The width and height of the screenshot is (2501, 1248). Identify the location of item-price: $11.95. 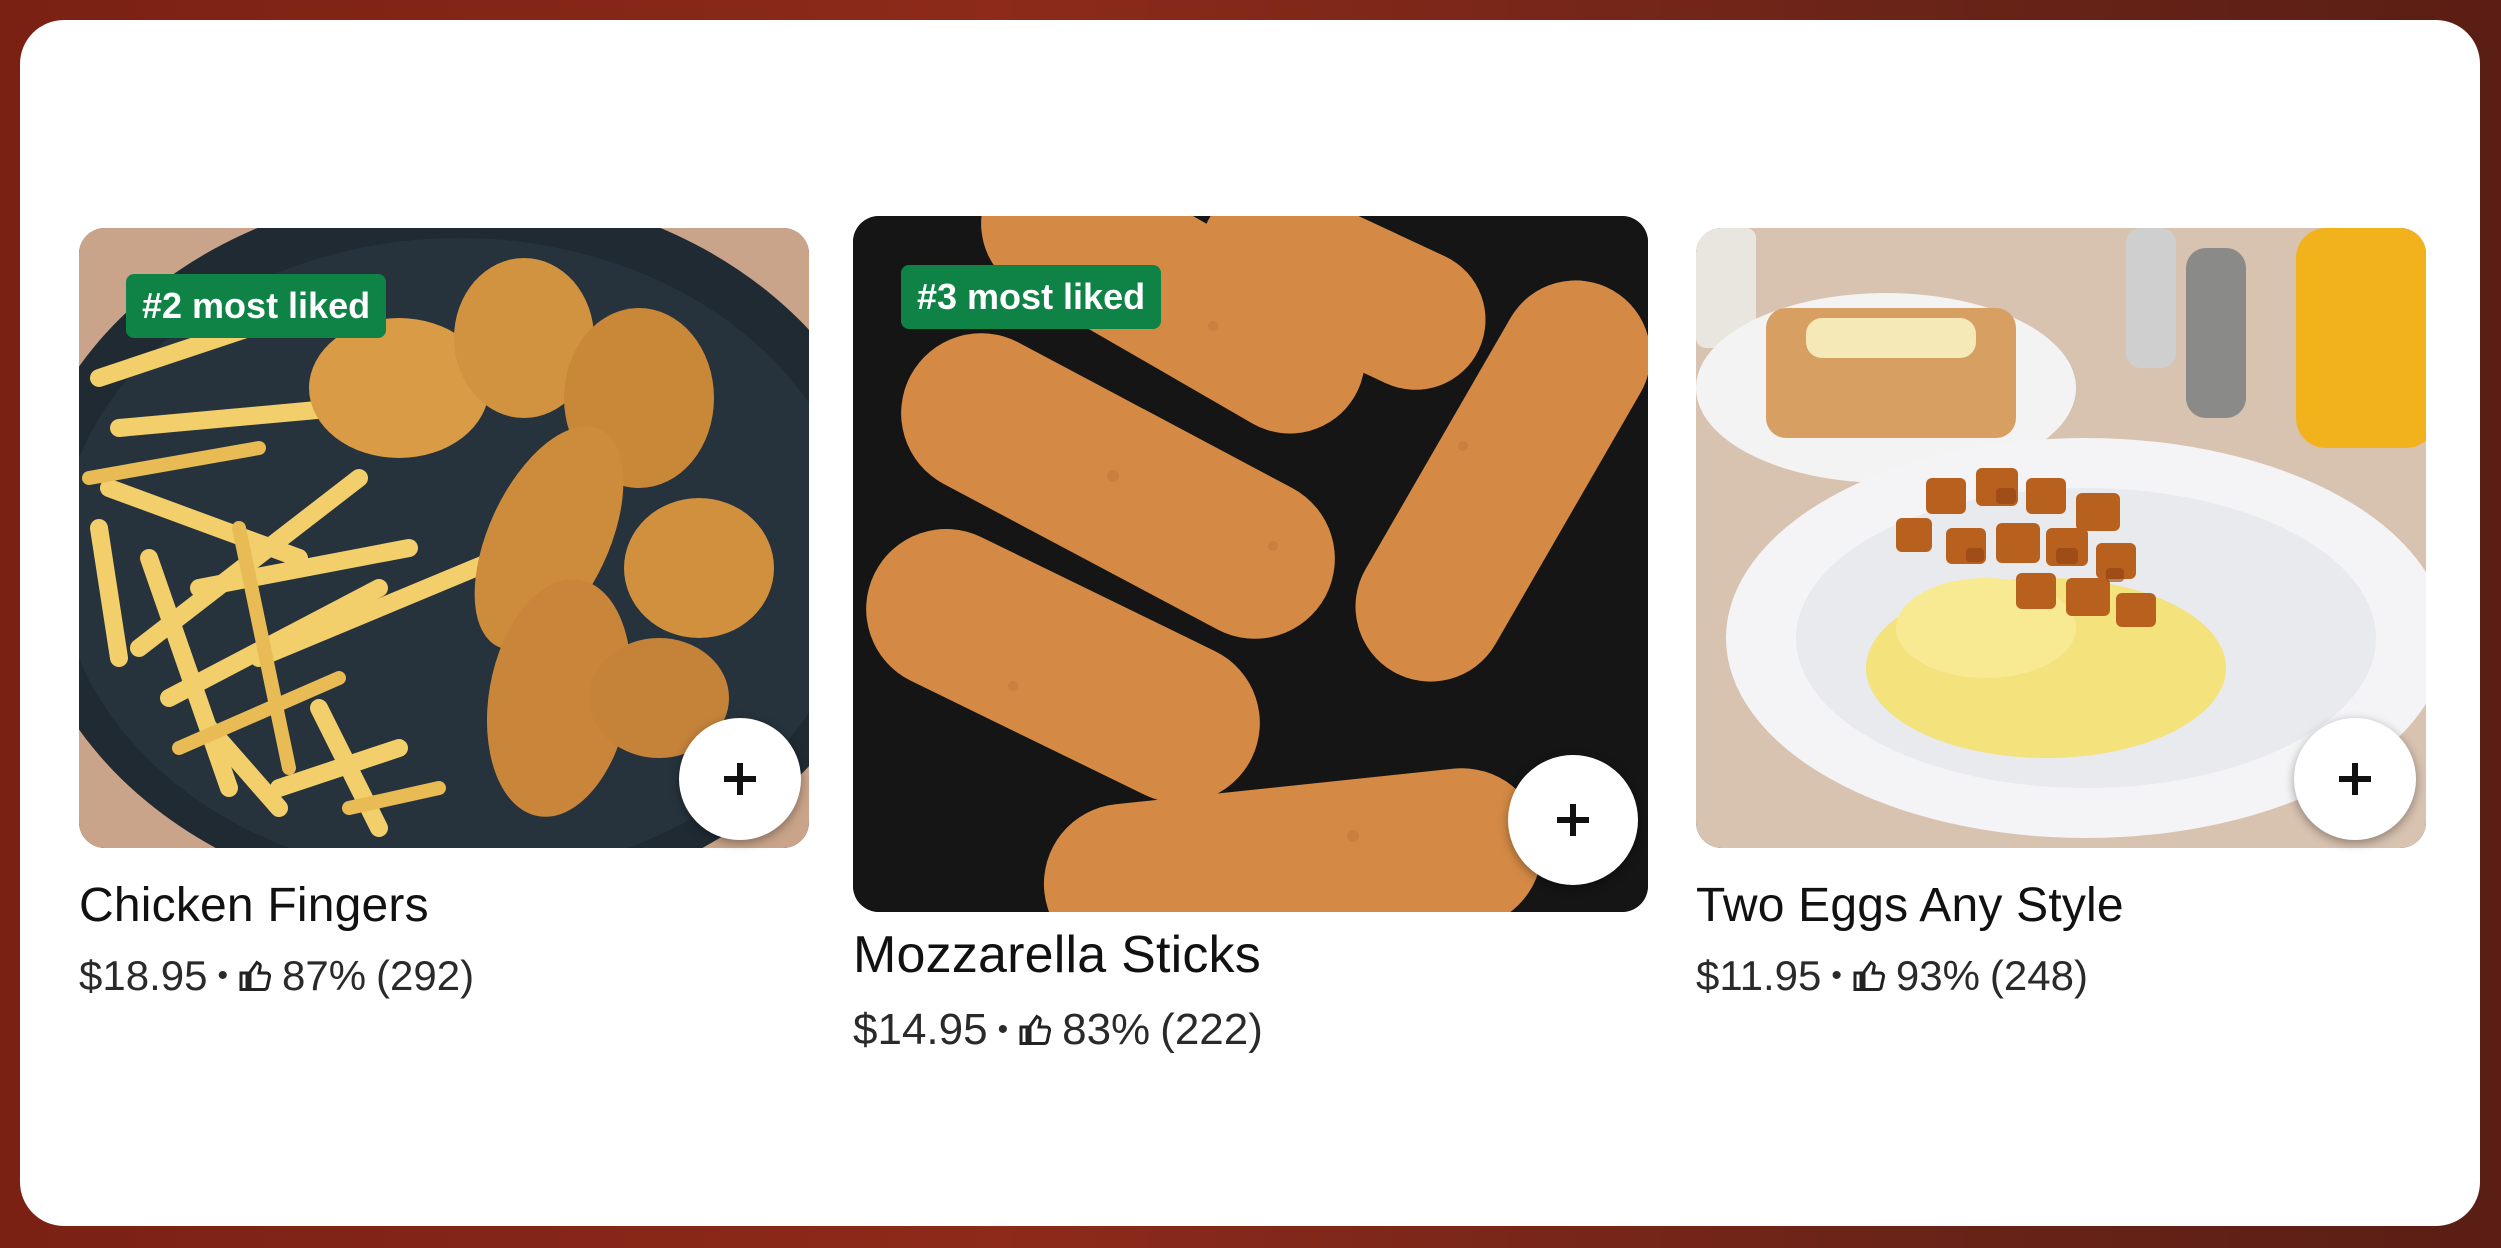
(1759, 975).